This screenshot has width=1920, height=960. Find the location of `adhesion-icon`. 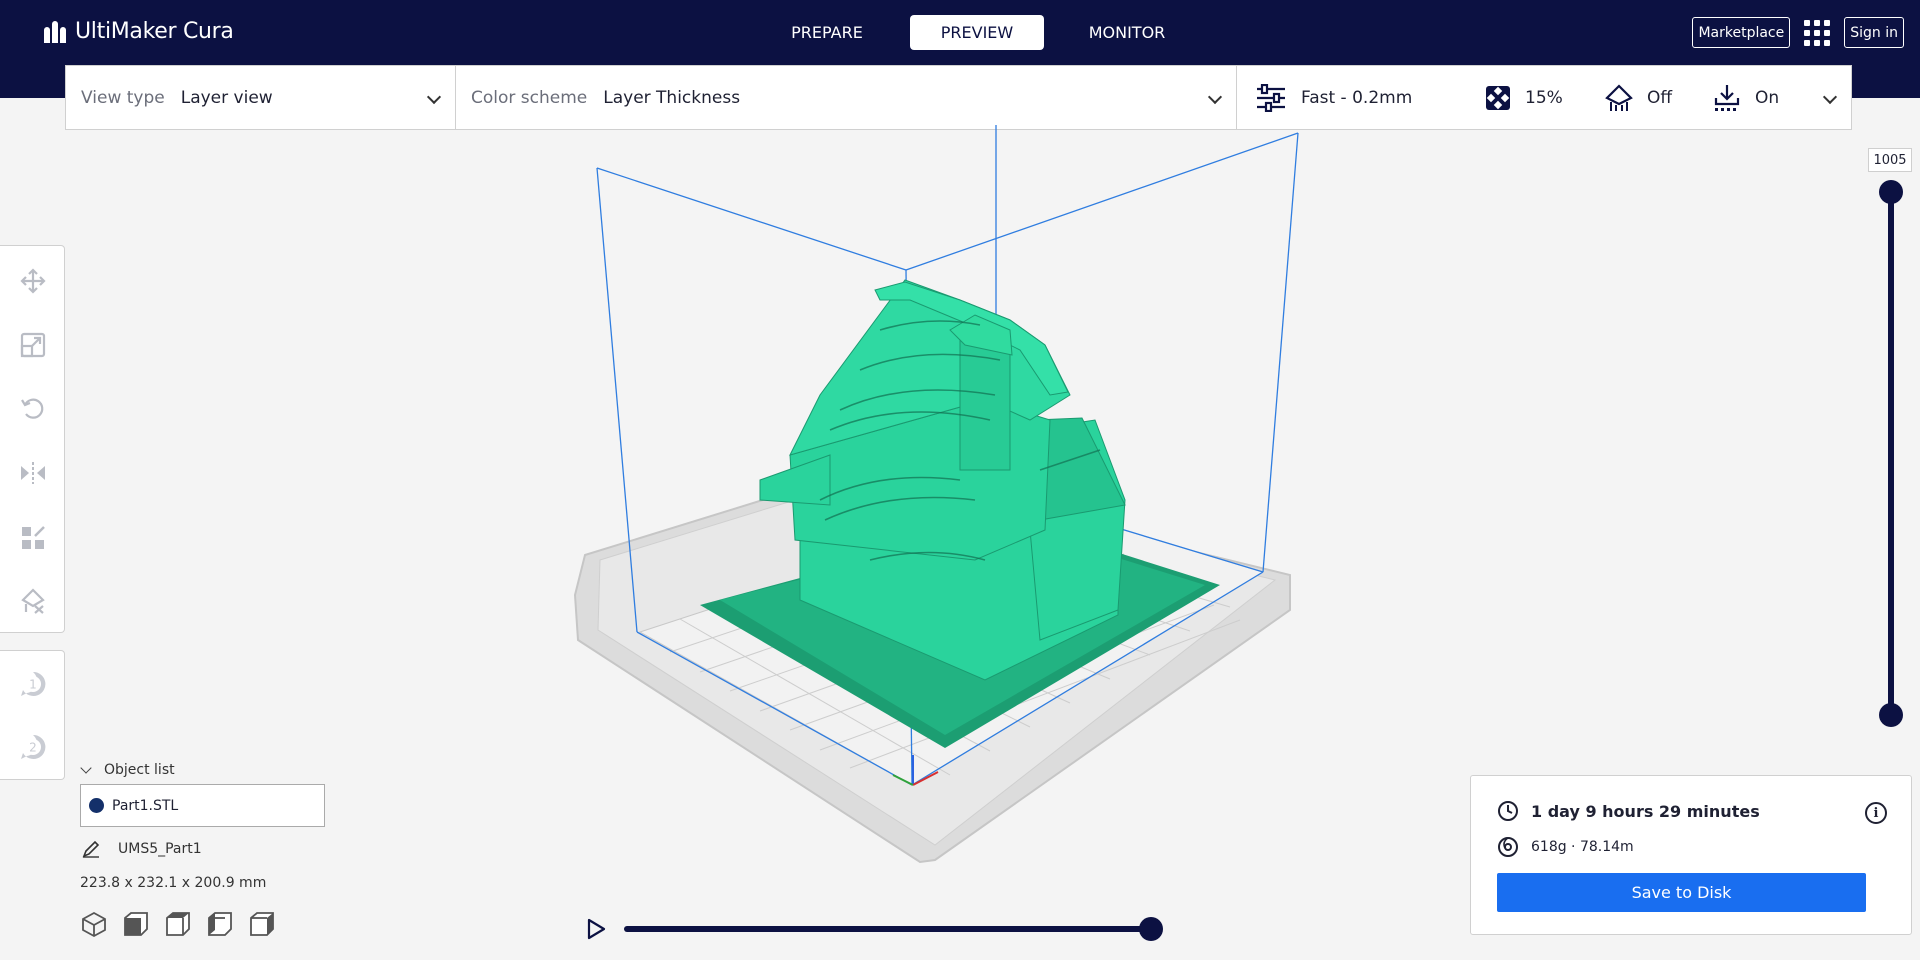

adhesion-icon is located at coordinates (1727, 97).